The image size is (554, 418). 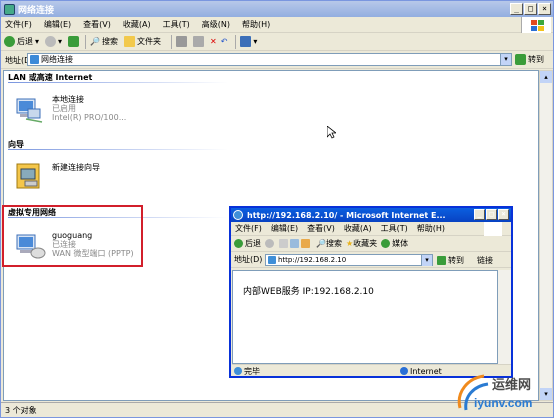 I want to click on refresh-icon, so click(x=294, y=243).